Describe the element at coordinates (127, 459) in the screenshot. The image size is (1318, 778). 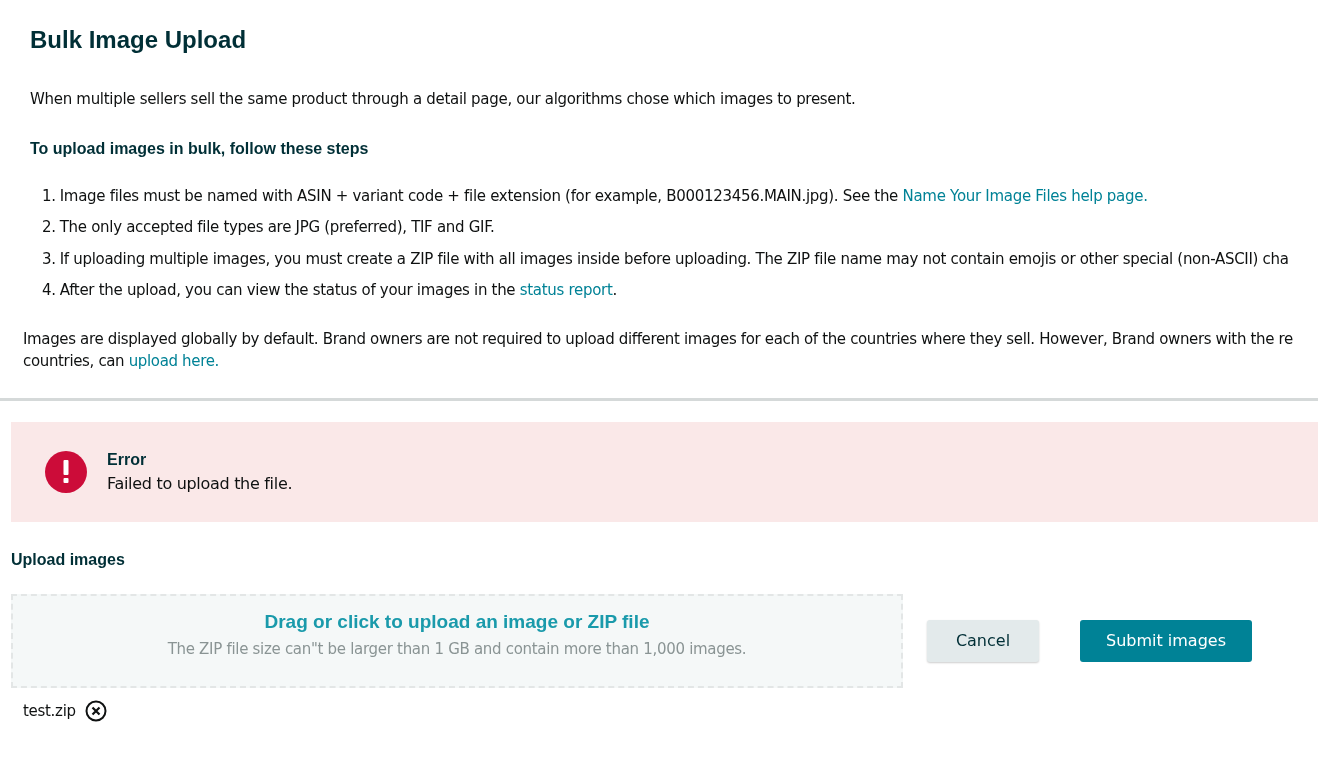
I see `alert-title: Error` at that location.